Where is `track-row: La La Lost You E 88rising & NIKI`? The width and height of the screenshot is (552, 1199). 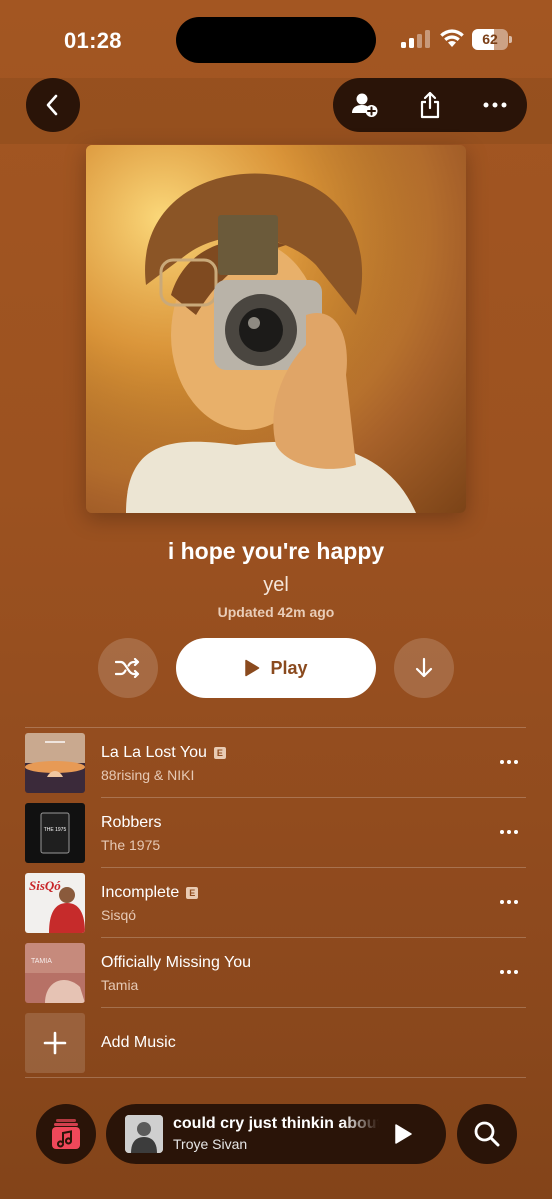
track-row: La La Lost You E 88rising & NIKI is located at coordinates (275, 763).